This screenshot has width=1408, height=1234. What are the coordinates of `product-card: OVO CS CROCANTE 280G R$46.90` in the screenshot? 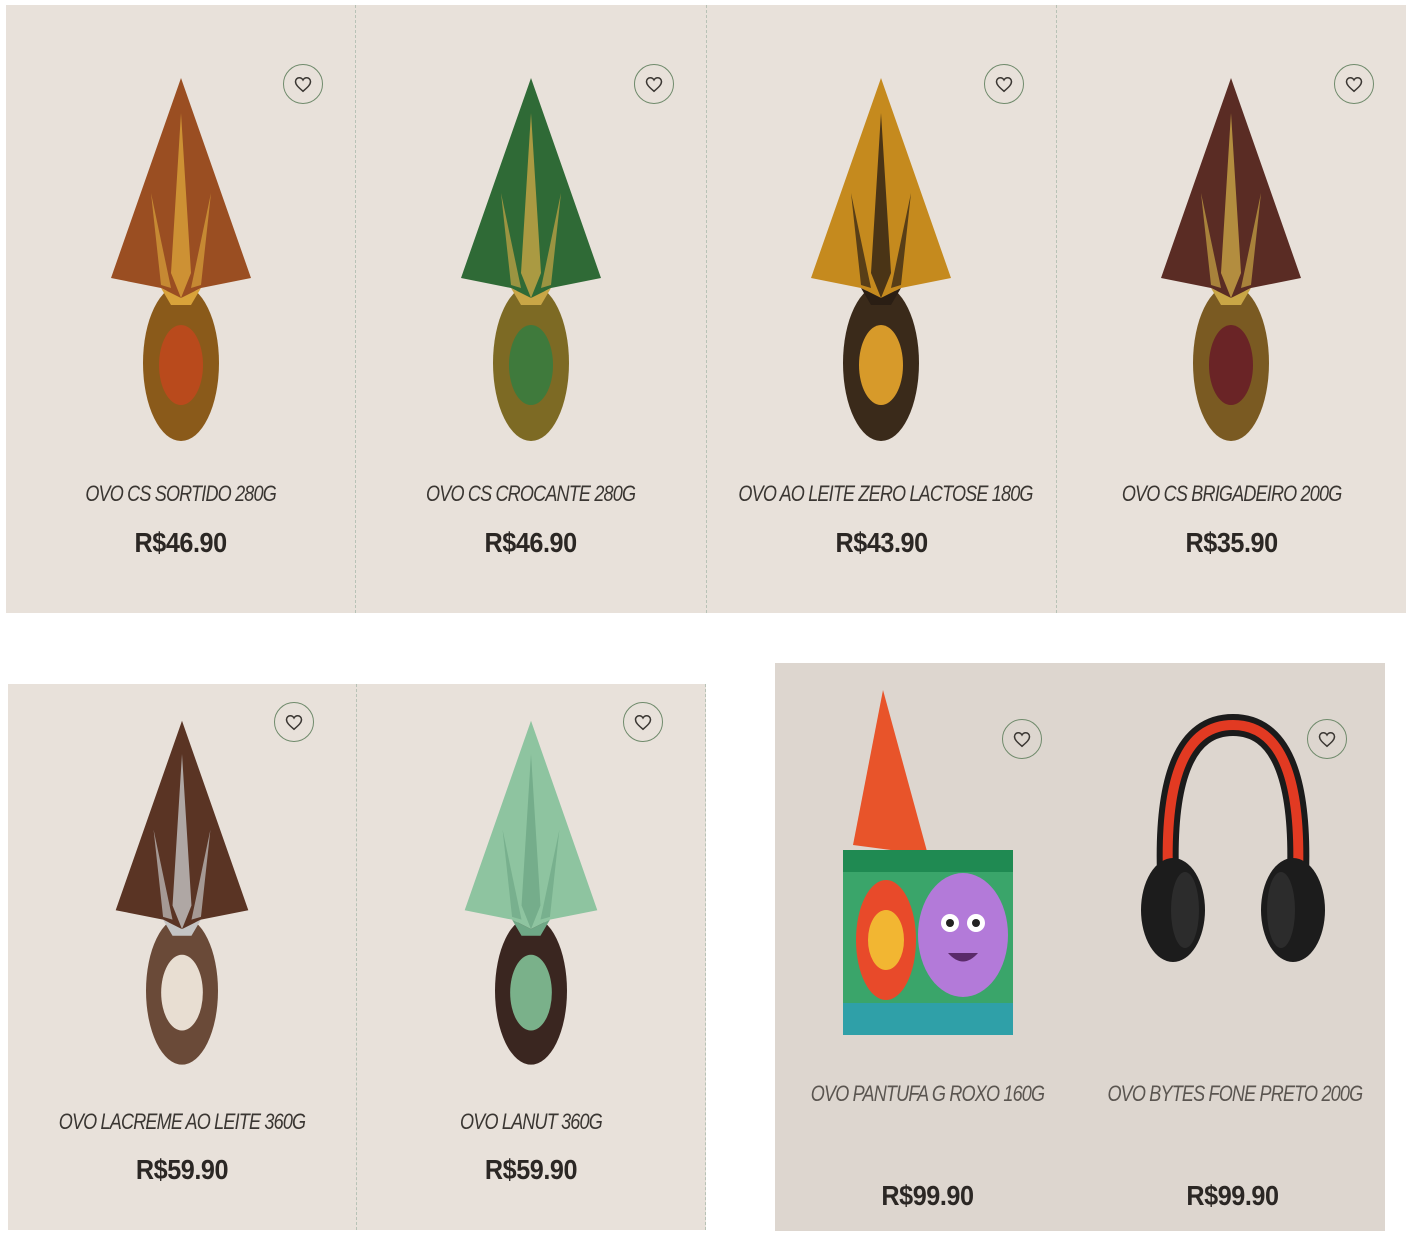 It's located at (531, 309).